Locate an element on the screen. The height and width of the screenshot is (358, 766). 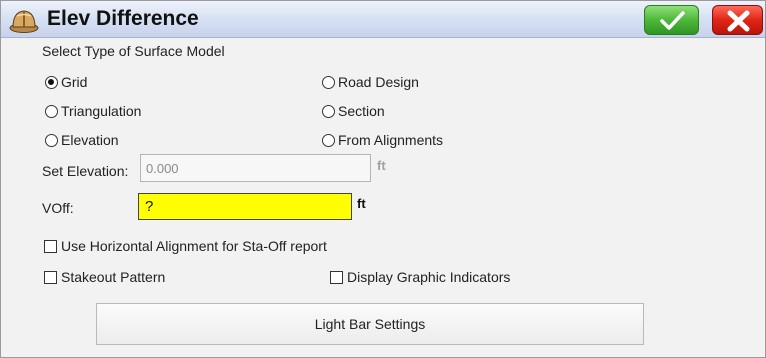
surface-model-heading: Select Type of Surface Model is located at coordinates (133, 51).